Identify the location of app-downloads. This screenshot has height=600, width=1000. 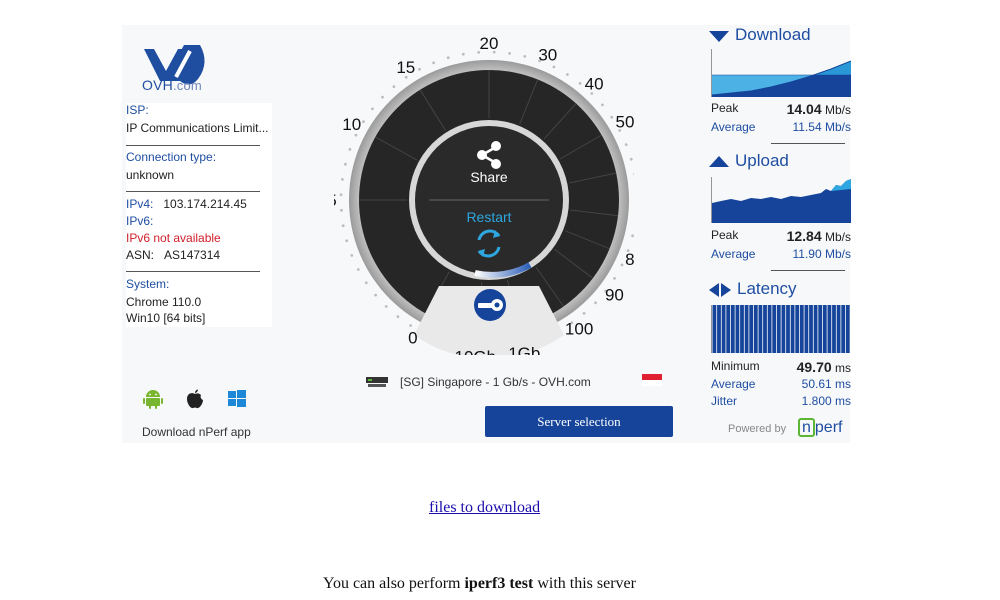
(197, 402).